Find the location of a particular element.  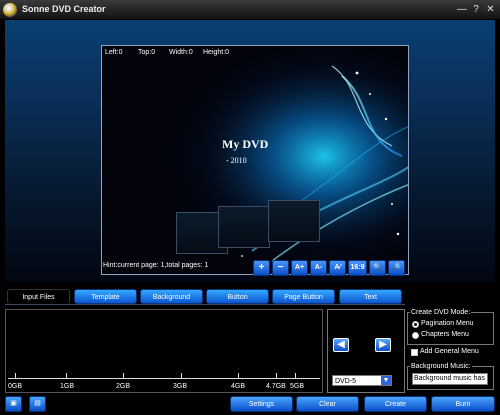

add-general-menu-checkbox is located at coordinates (414, 352).